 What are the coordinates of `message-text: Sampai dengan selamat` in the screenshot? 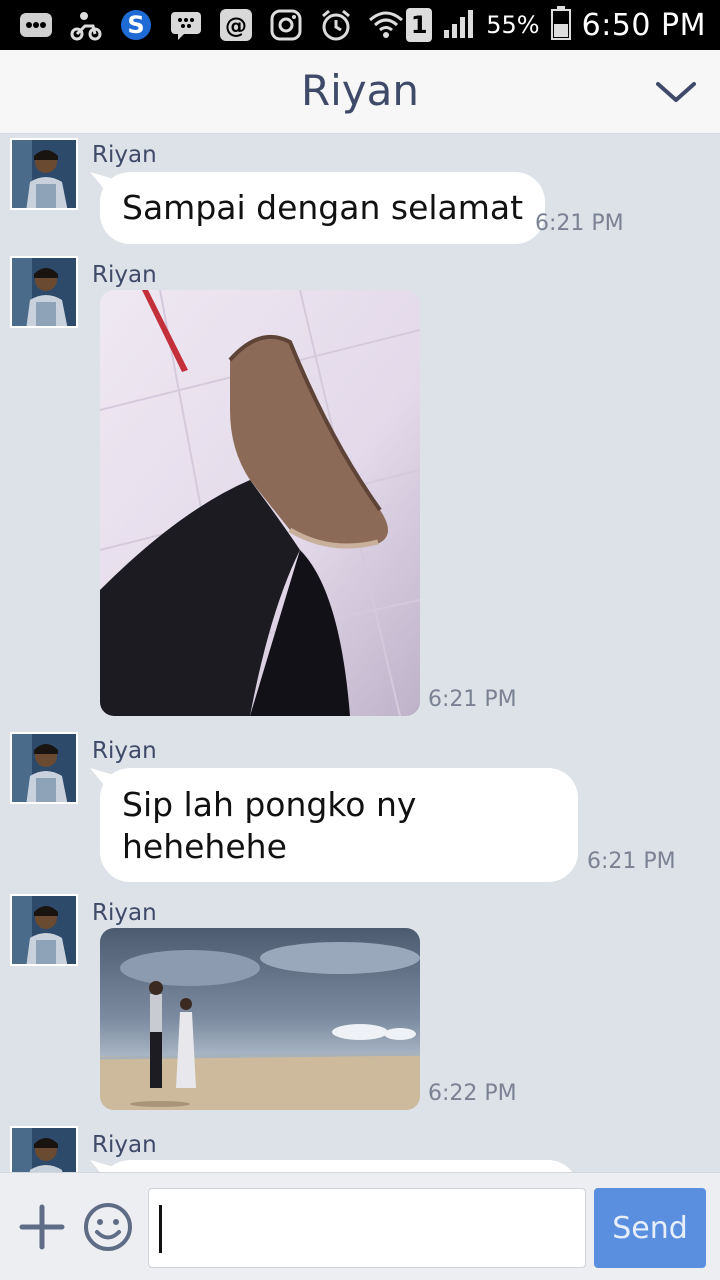 It's located at (323, 207).